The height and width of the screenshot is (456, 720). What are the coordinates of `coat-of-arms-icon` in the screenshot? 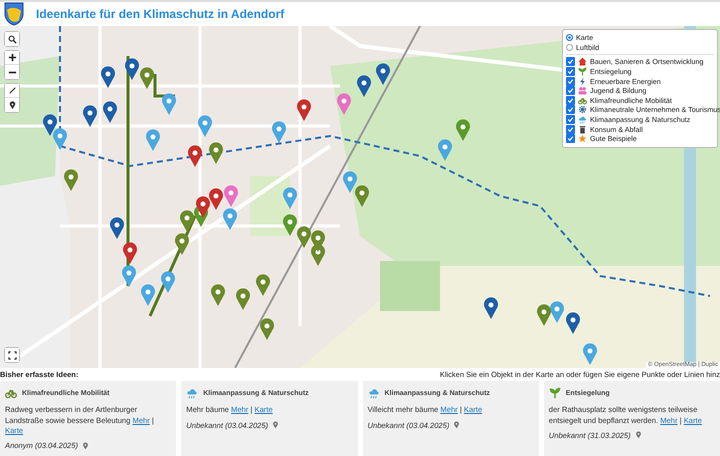 It's located at (14, 14).